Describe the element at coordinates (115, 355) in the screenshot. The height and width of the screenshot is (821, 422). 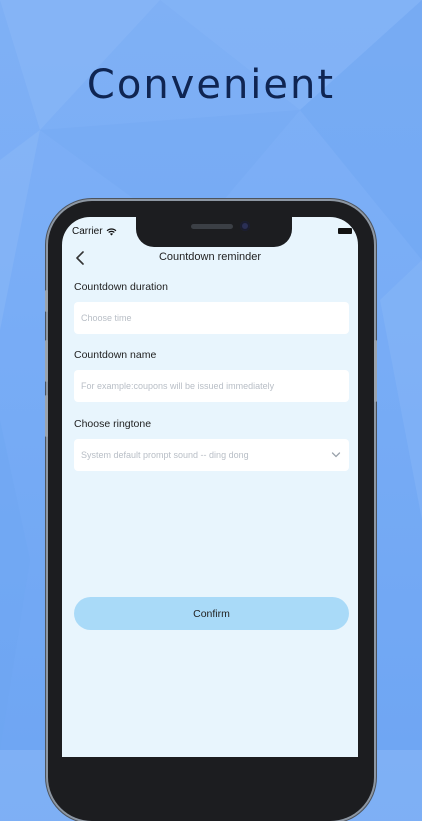
I see `name-label: Countdown name` at that location.